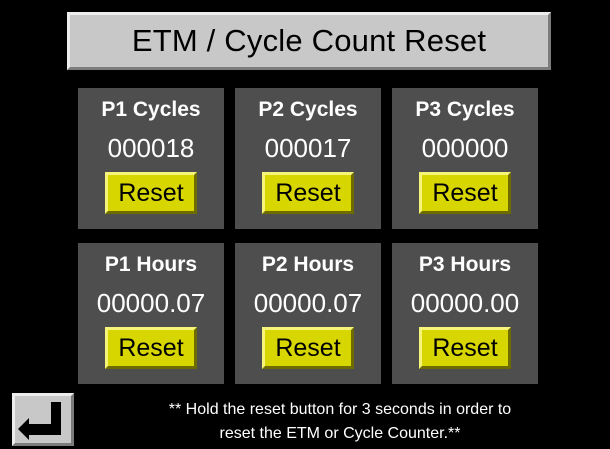  Describe the element at coordinates (151, 148) in the screenshot. I see `p1-cycles-value: 000018` at that location.